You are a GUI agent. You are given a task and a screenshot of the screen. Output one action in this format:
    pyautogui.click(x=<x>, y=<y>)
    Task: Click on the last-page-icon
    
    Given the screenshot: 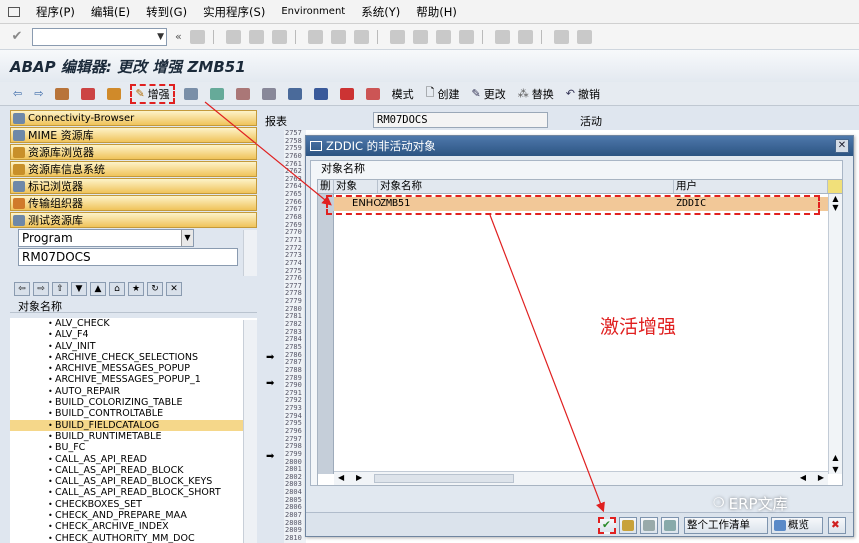 What is the action you would take?
    pyautogui.click(x=466, y=36)
    